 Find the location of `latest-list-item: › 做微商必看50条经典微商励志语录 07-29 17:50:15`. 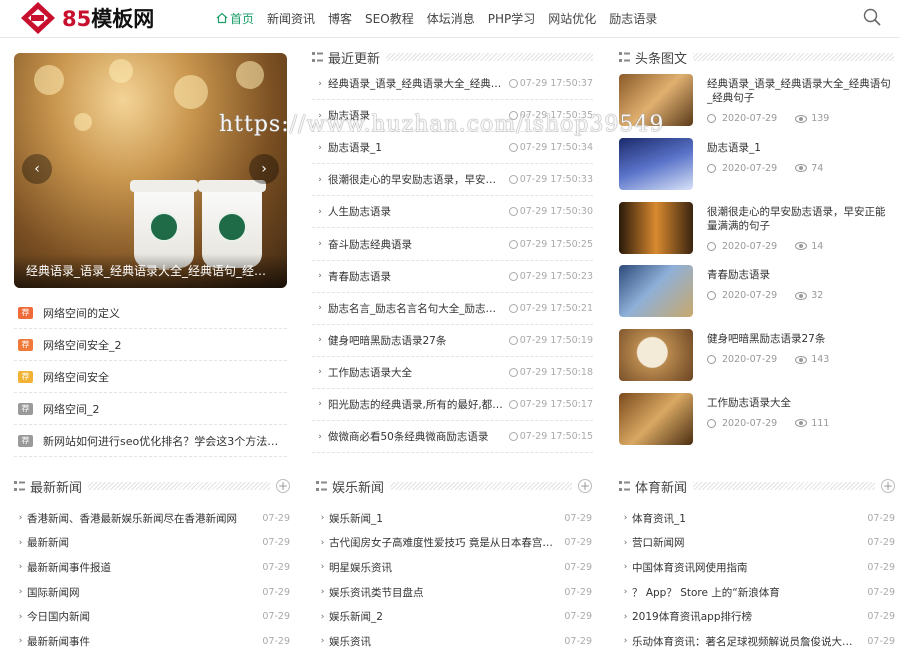

latest-list-item: › 做微商必看50条经典微商励志语录 07-29 17:50:15 is located at coordinates (452, 437).